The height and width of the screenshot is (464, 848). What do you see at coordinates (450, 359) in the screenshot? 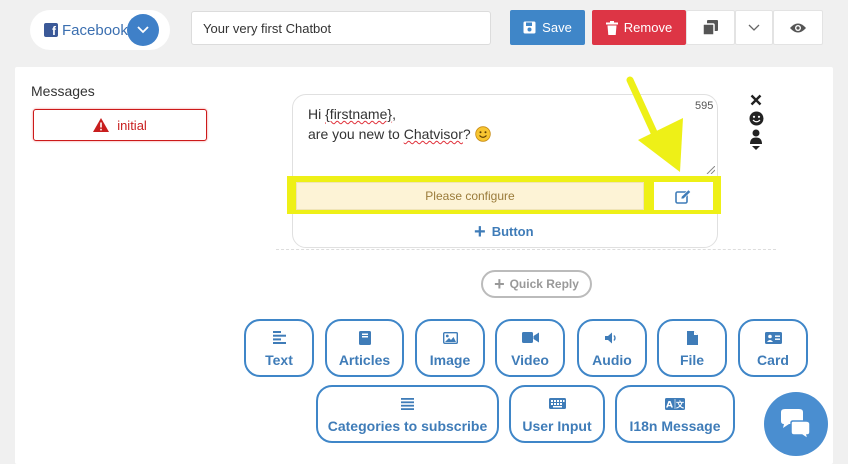
I see `type-image-label: Image` at bounding box center [450, 359].